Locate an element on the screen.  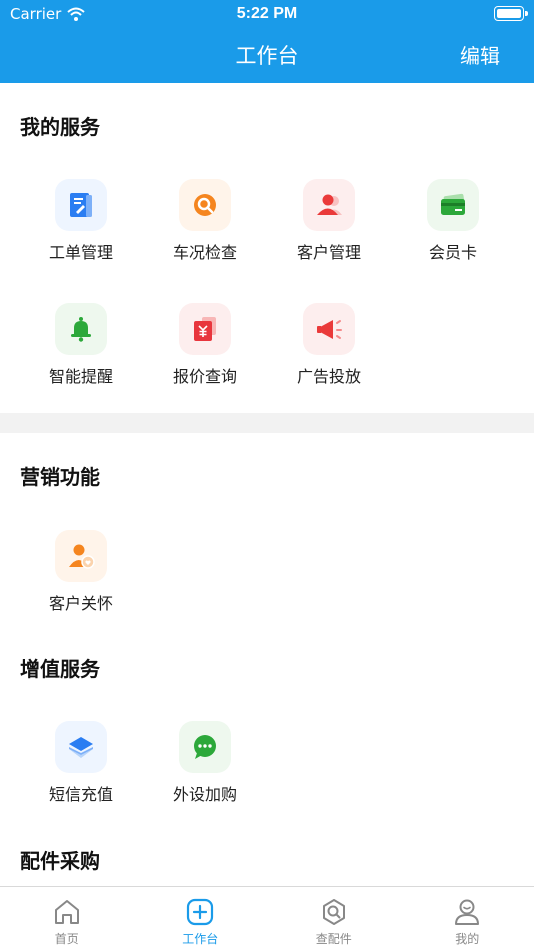
section-title-parts: 配件采购 is located at coordinates (60, 861).